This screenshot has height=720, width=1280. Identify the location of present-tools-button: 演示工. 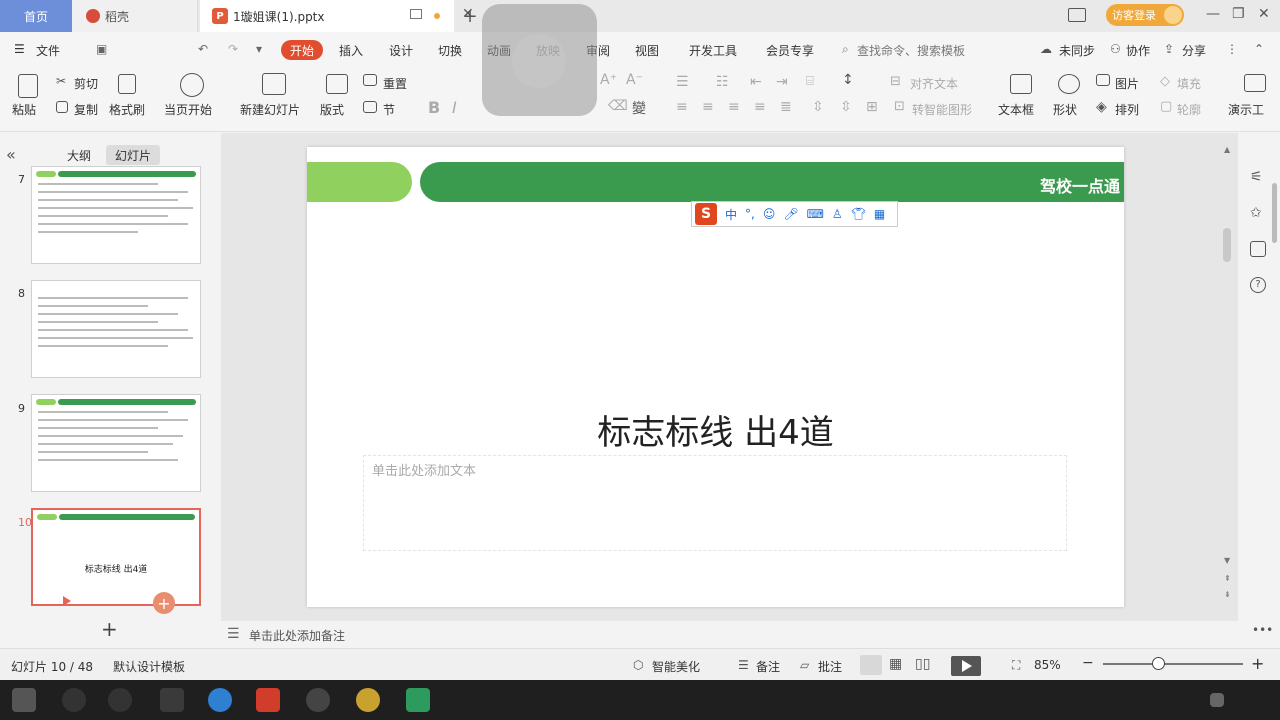
(1246, 109).